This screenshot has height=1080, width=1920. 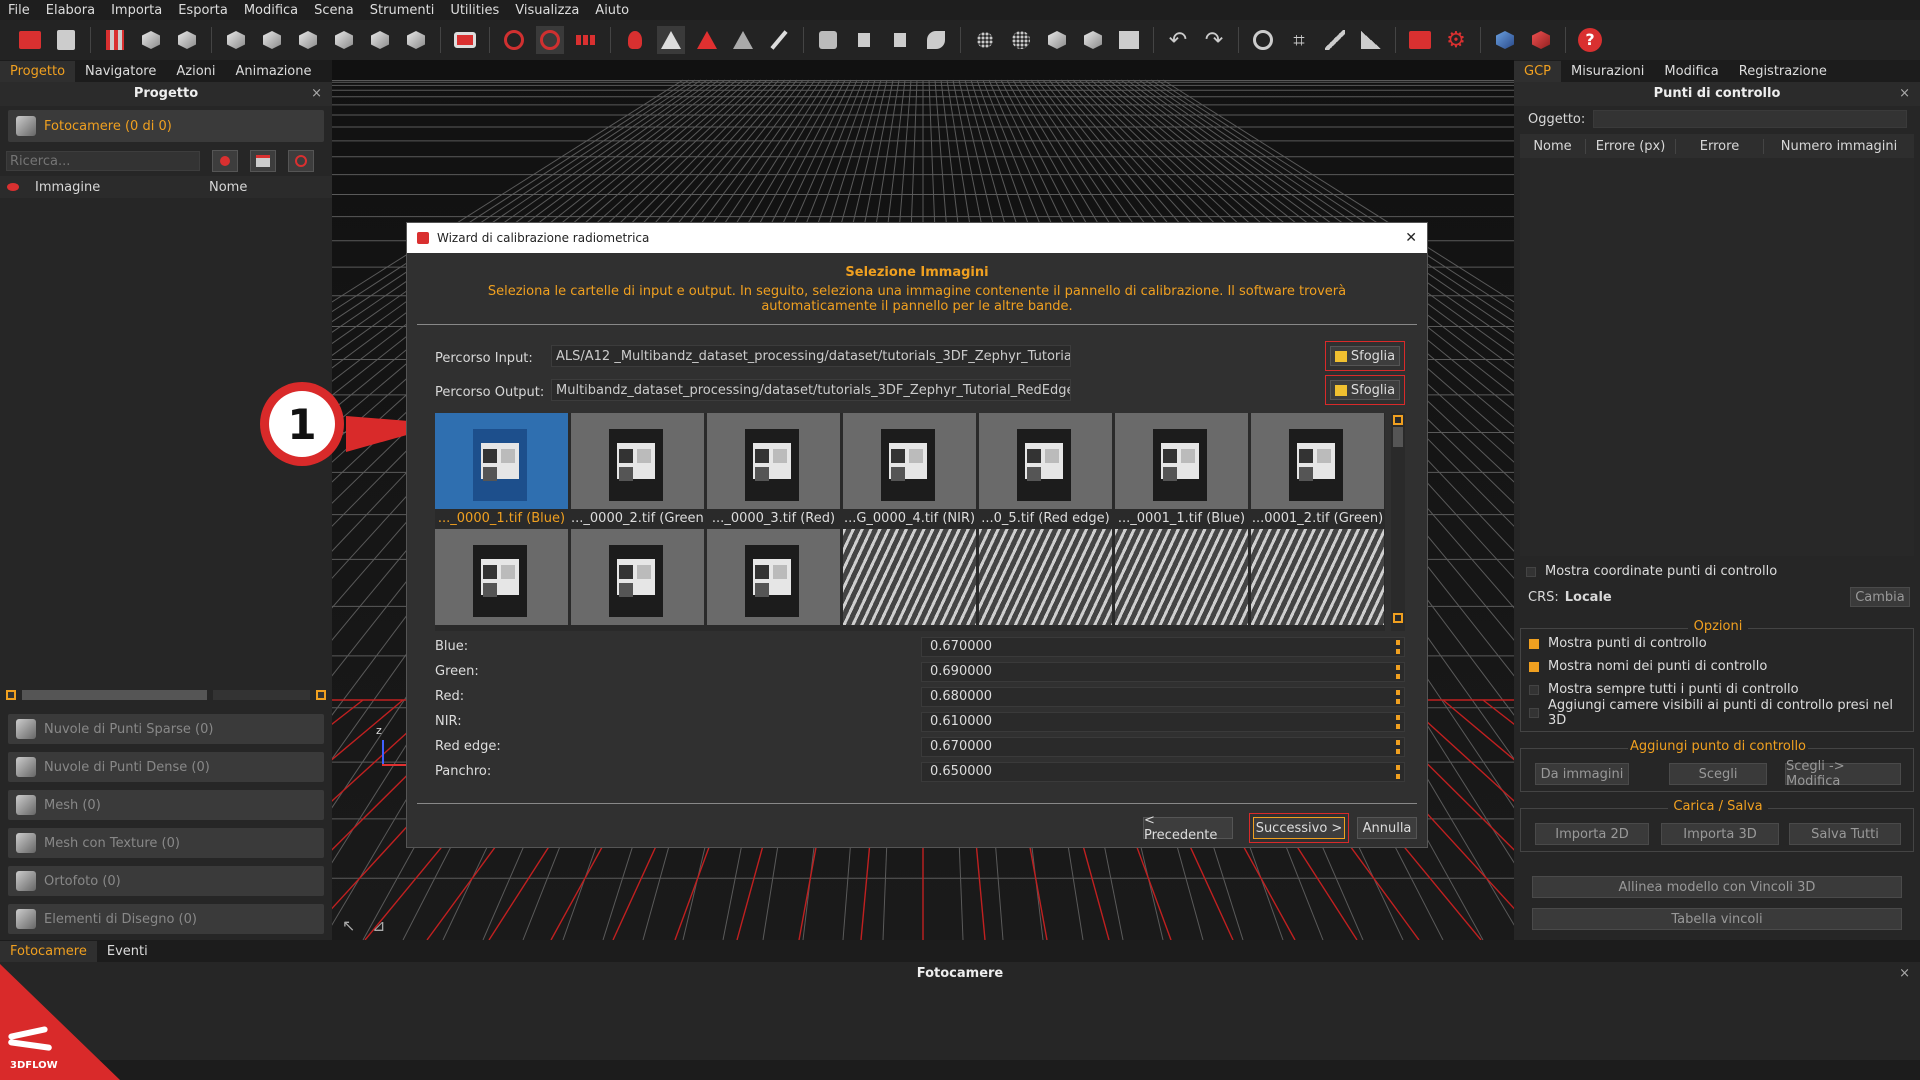 I want to click on menu-elabora: Elabora, so click(x=70, y=10).